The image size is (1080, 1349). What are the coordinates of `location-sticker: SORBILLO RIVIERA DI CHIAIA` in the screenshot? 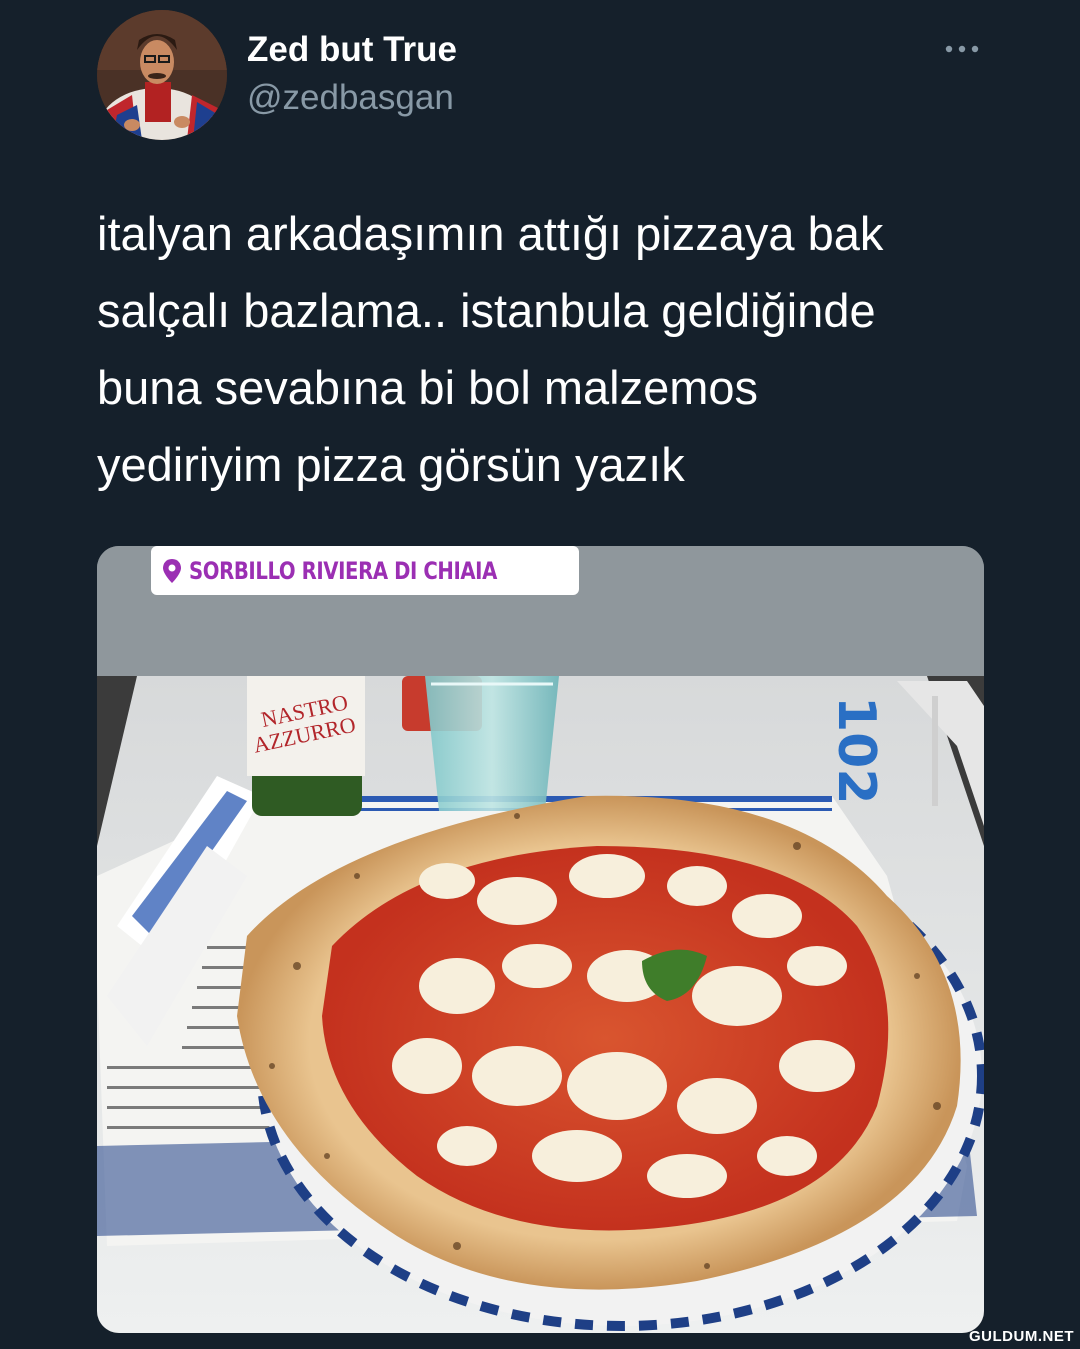 It's located at (365, 570).